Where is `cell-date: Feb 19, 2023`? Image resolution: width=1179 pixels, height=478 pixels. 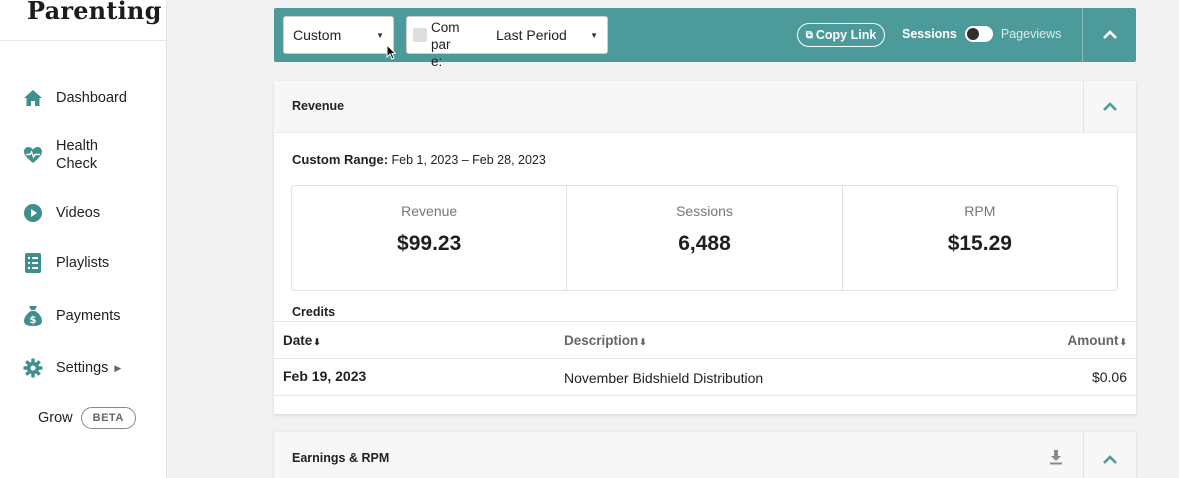 cell-date: Feb 19, 2023 is located at coordinates (325, 376).